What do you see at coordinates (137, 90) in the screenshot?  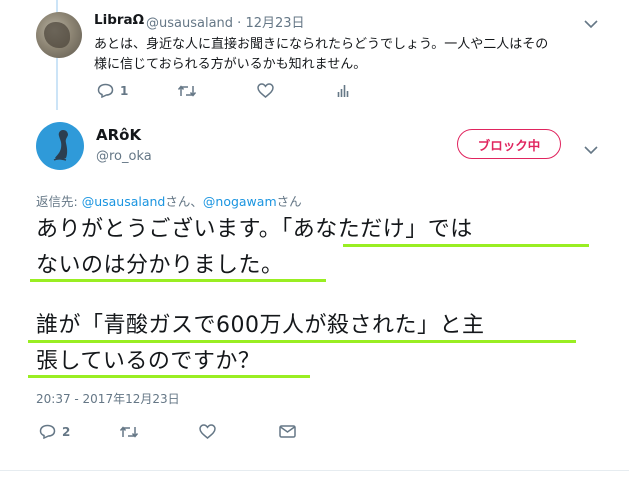 I see `reply-button: 1` at bounding box center [137, 90].